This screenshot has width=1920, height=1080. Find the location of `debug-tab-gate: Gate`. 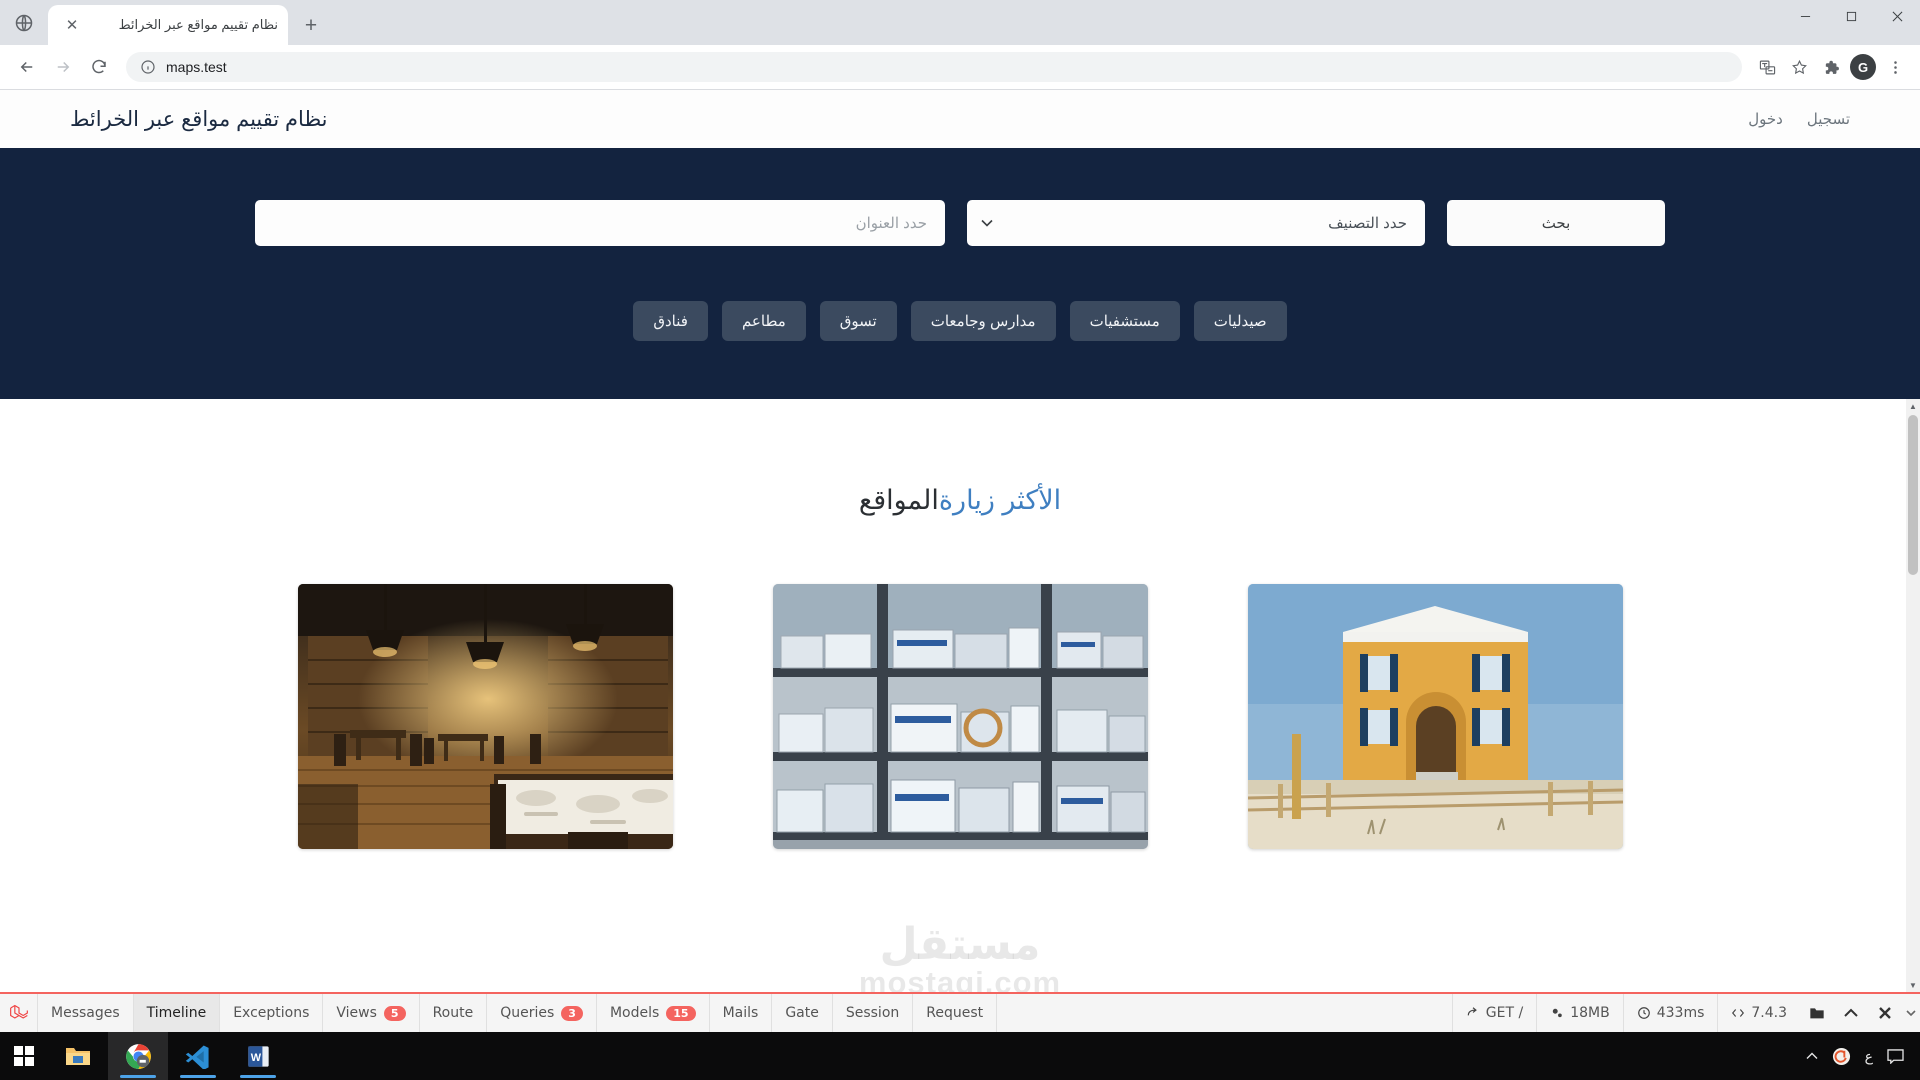

debug-tab-gate: Gate is located at coordinates (802, 1013).